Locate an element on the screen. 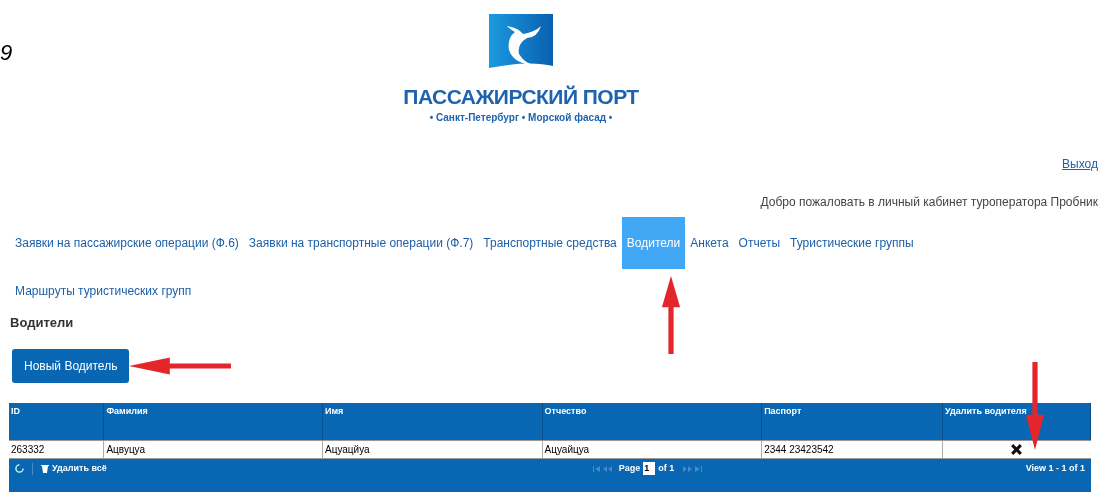 The height and width of the screenshot is (492, 1100). logout-link: Выход is located at coordinates (1080, 164).